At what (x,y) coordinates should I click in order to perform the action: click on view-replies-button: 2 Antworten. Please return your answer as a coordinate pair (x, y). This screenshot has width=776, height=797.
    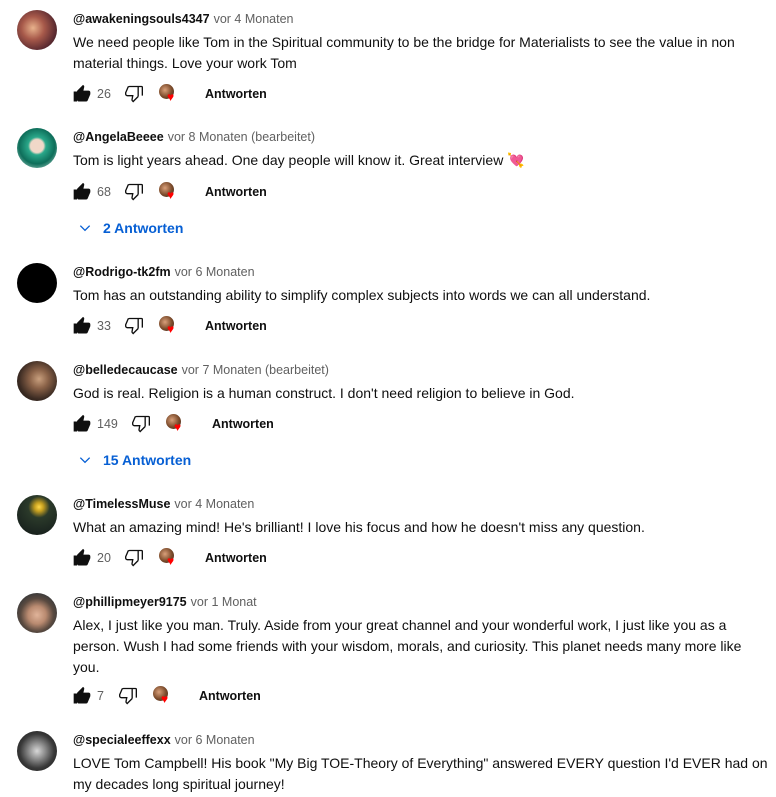
    Looking at the image, I should click on (130, 228).